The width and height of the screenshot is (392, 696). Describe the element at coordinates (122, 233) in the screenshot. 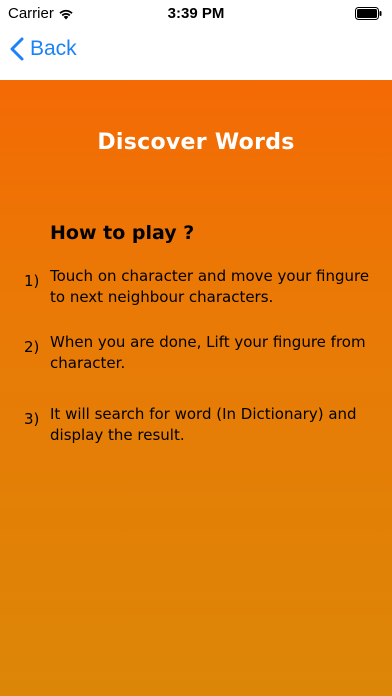

I see `how-to-play-heading: How to play ?` at that location.